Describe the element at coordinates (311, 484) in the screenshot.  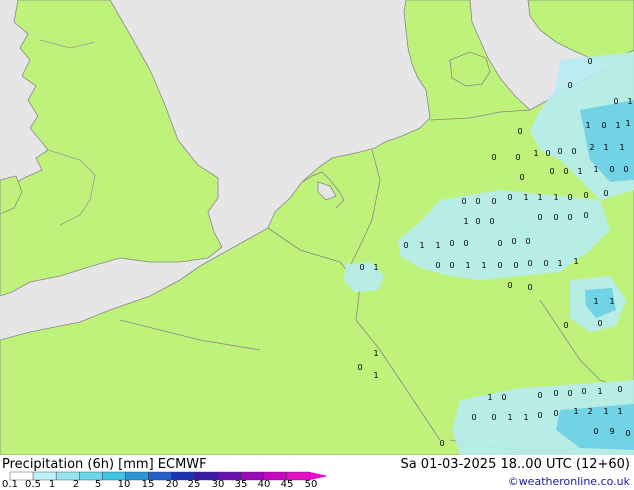
I see `legend-tick-label: 50` at that location.